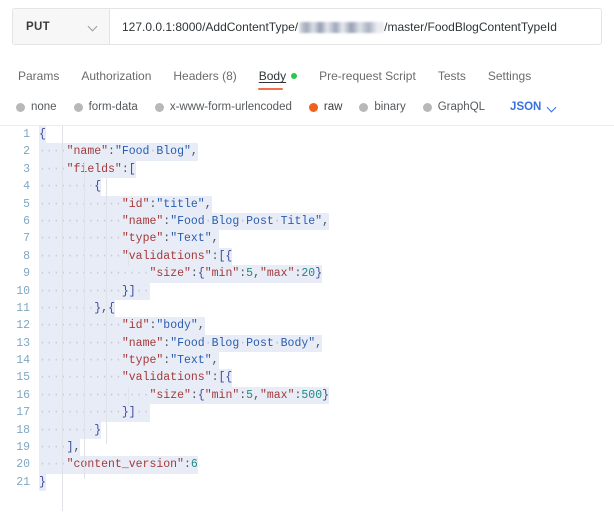 Image resolution: width=614 pixels, height=517 pixels. I want to click on line-number: 5, so click(26, 204).